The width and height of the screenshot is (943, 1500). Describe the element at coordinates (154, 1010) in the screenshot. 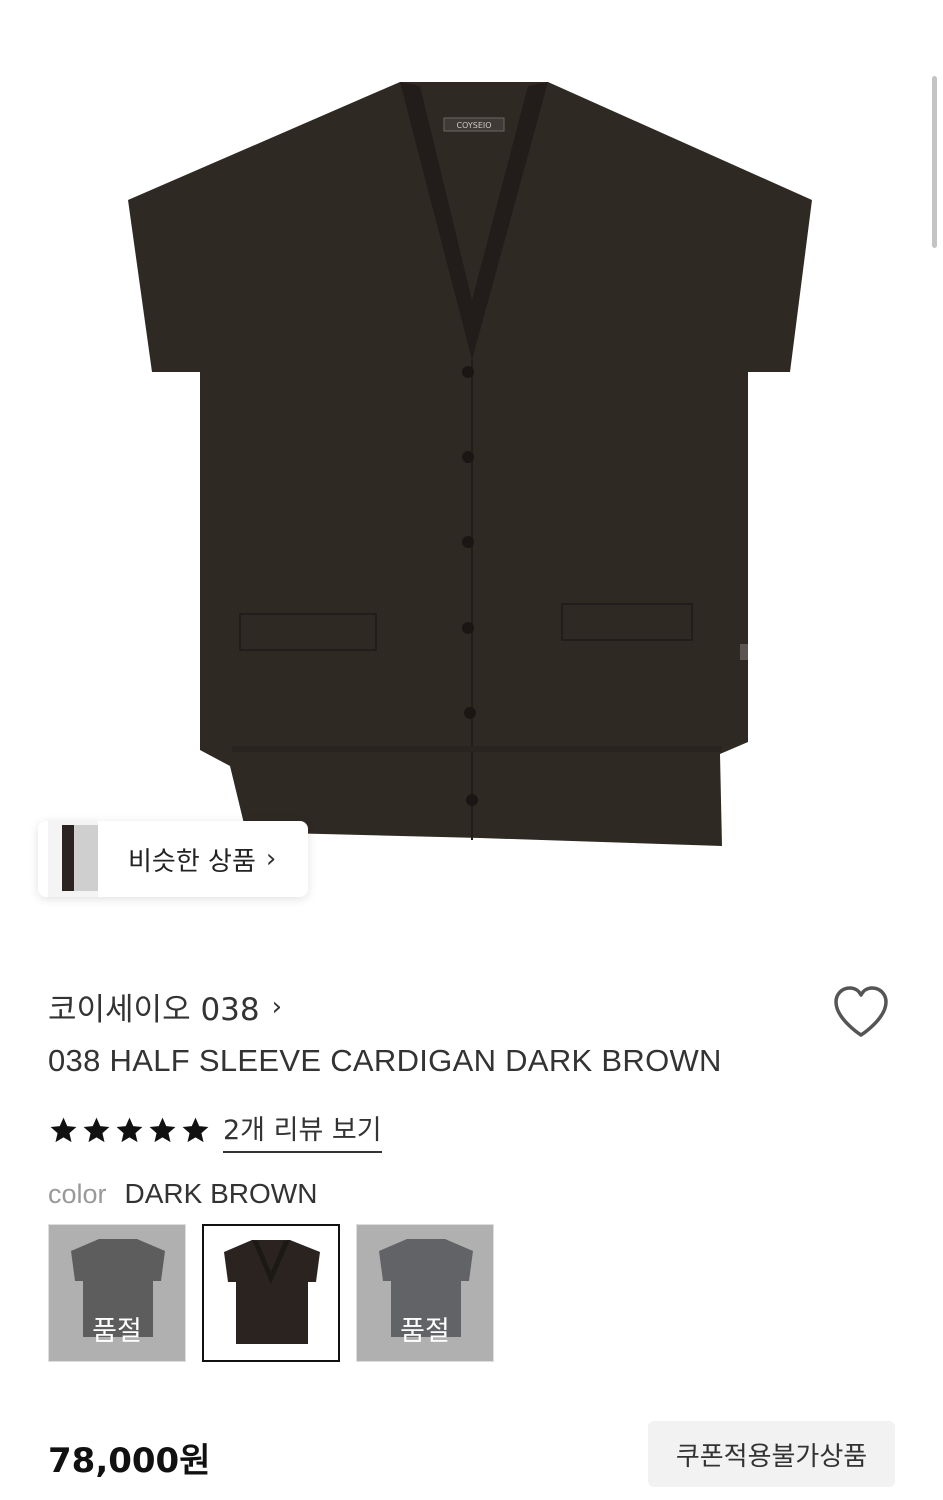

I see `brand-name: 코이세이오 038` at that location.